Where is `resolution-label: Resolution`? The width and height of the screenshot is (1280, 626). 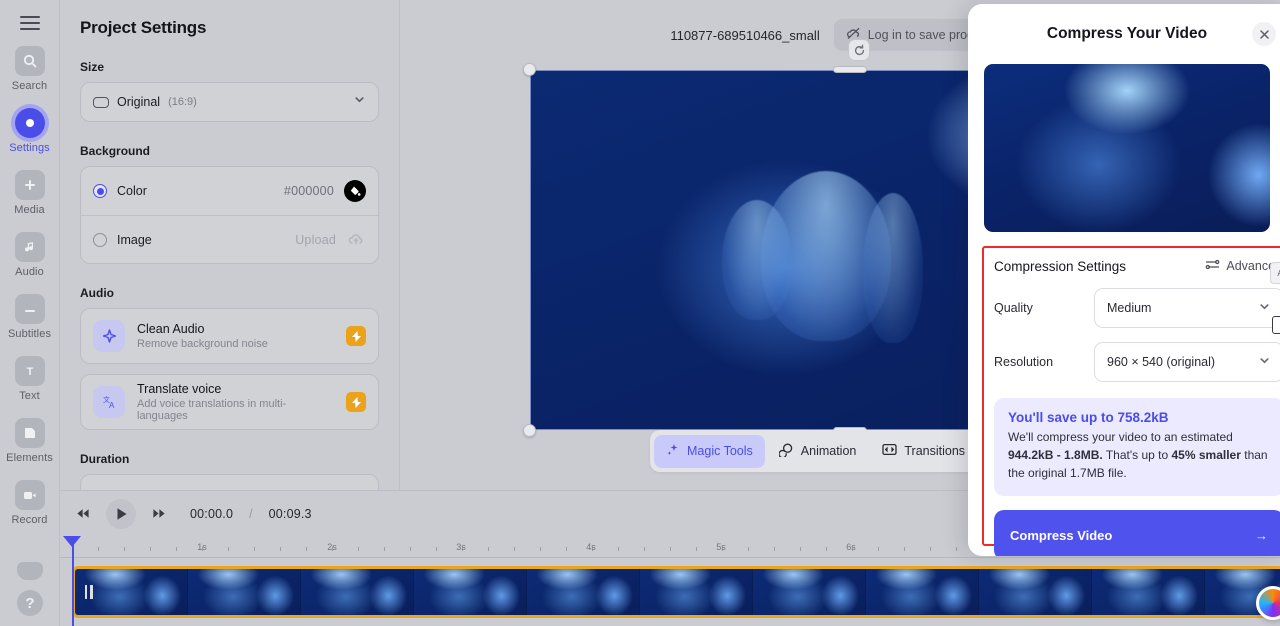 resolution-label: Resolution is located at coordinates (1024, 362).